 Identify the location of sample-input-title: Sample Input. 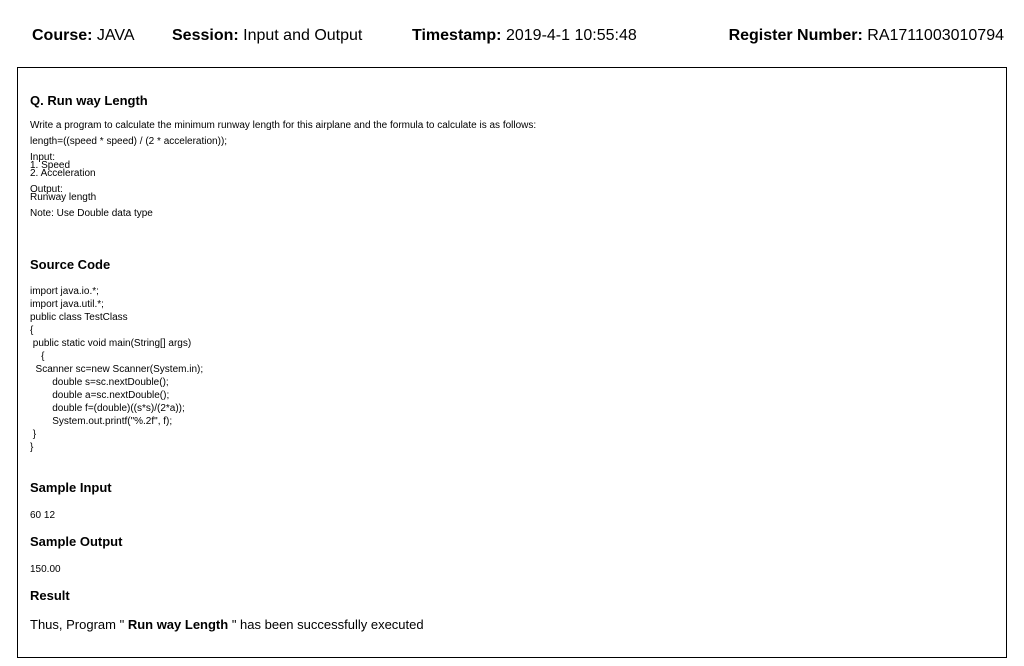
(71, 487).